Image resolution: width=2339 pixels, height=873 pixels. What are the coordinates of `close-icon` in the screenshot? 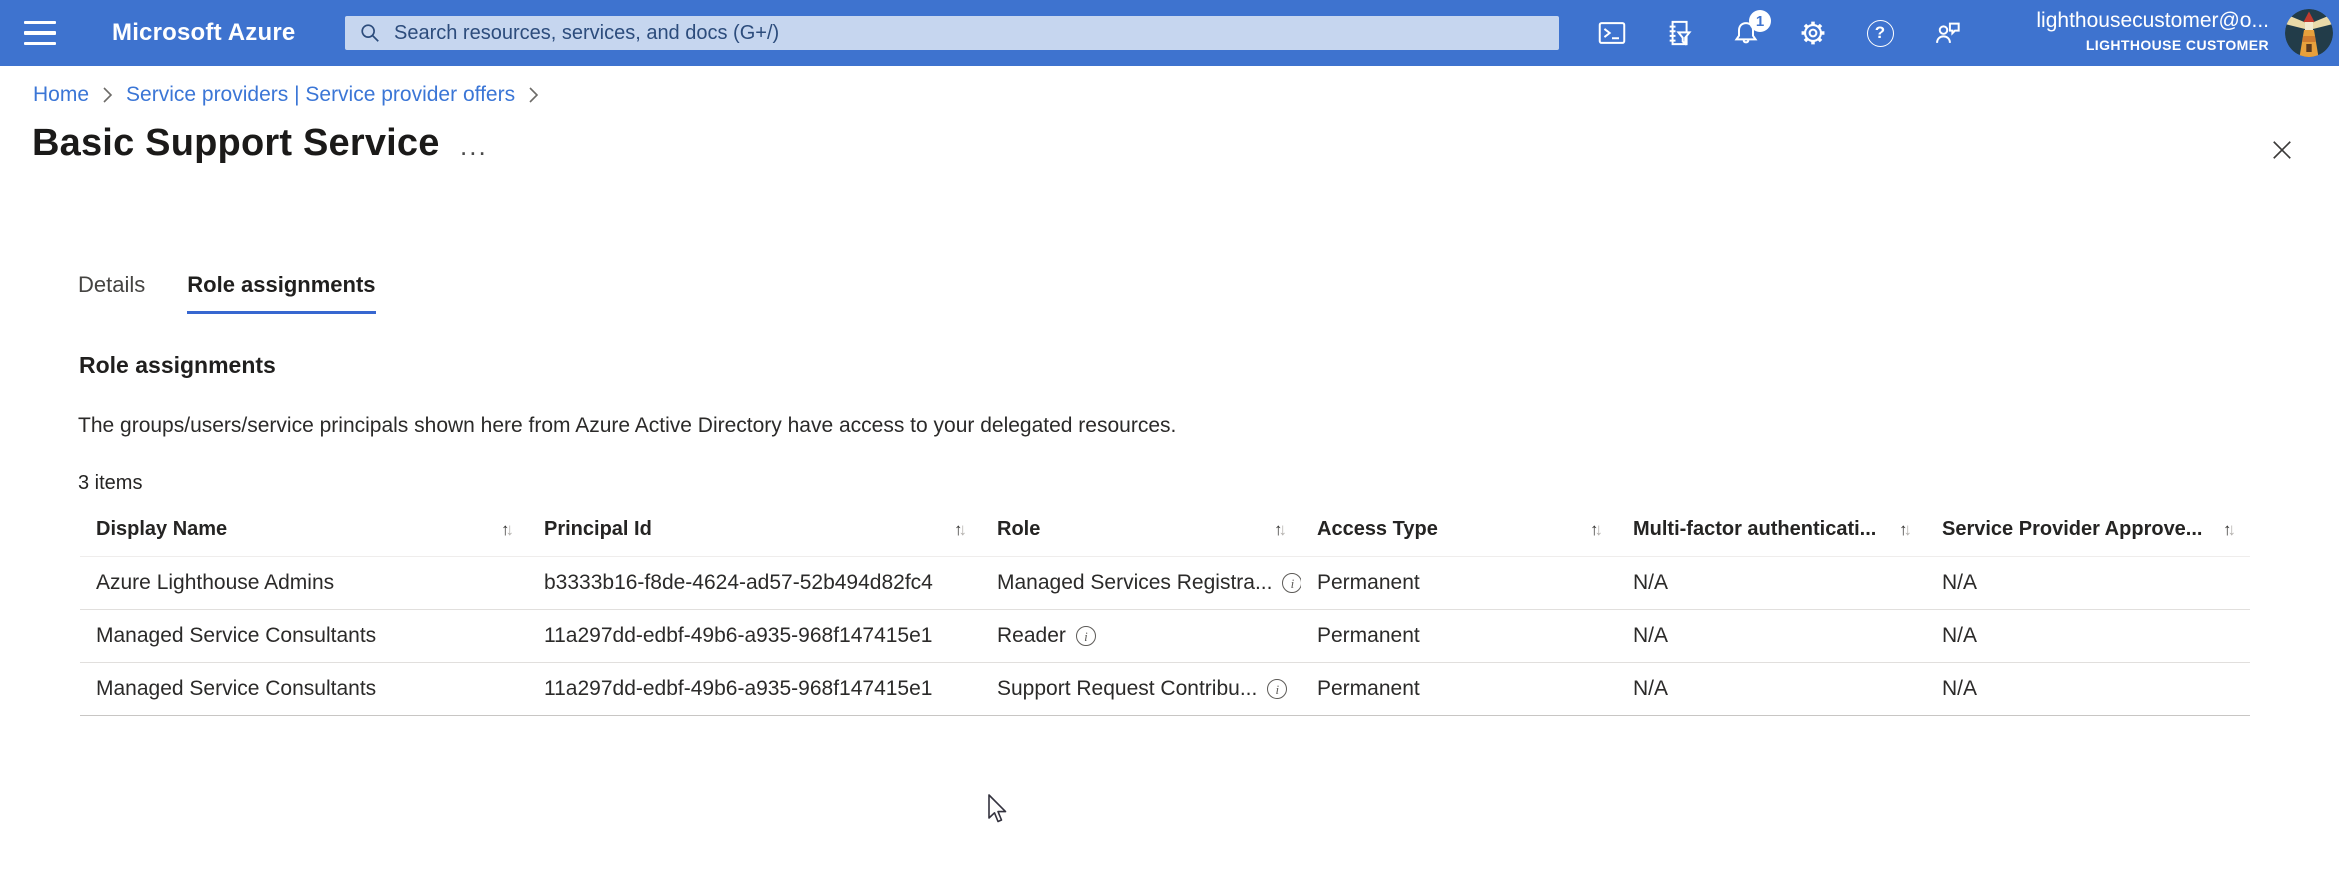 It's located at (2282, 150).